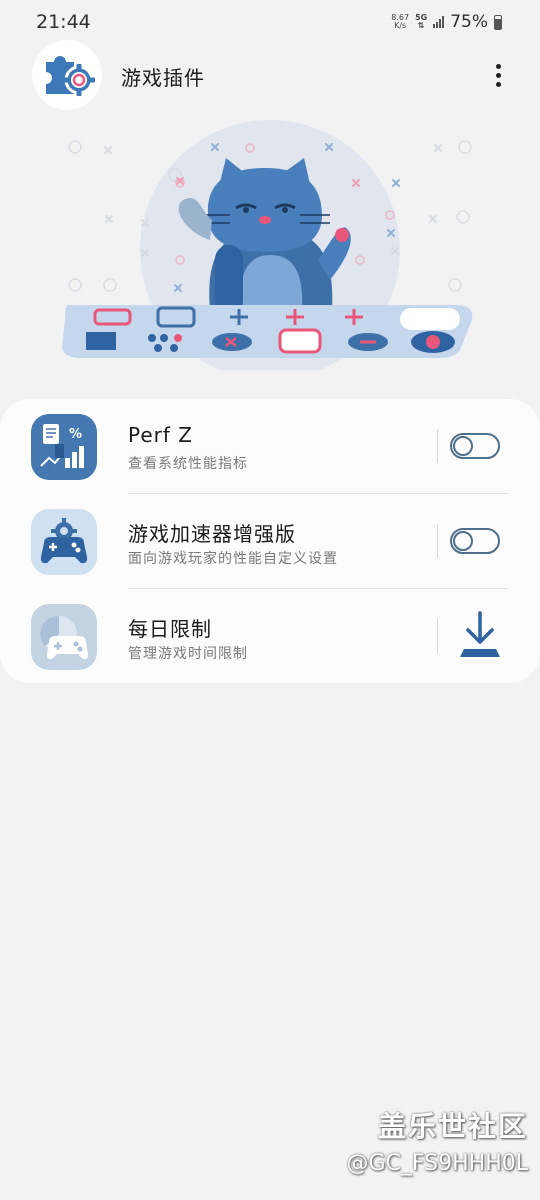 The height and width of the screenshot is (1200, 540). I want to click on item-subtitle: 面向游戏玩家的性能自定义设置, so click(233, 559).